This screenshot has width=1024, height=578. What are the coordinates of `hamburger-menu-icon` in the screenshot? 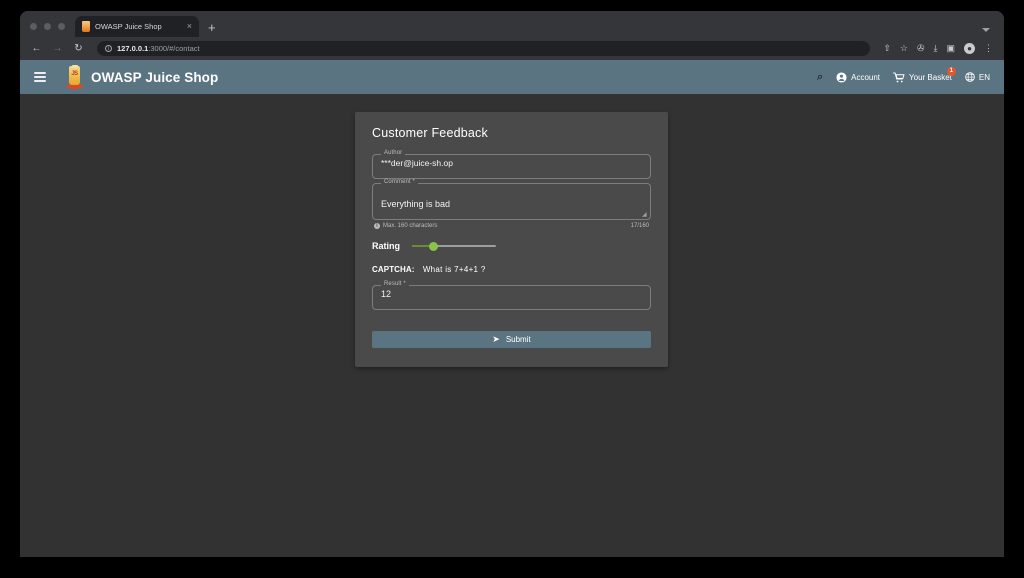 It's located at (40, 77).